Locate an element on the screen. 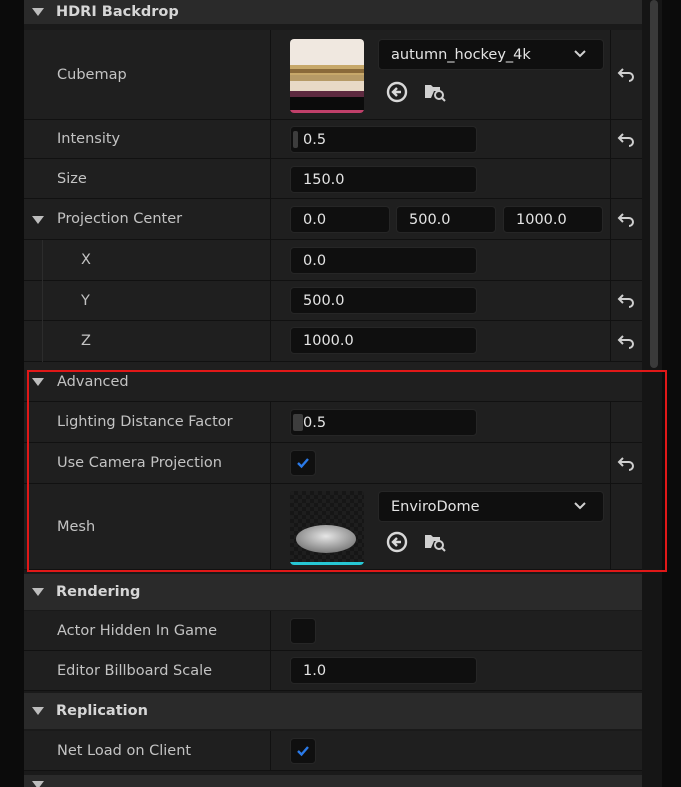 Image resolution: width=681 pixels, height=787 pixels. property-label: Projection Center is located at coordinates (120, 219).